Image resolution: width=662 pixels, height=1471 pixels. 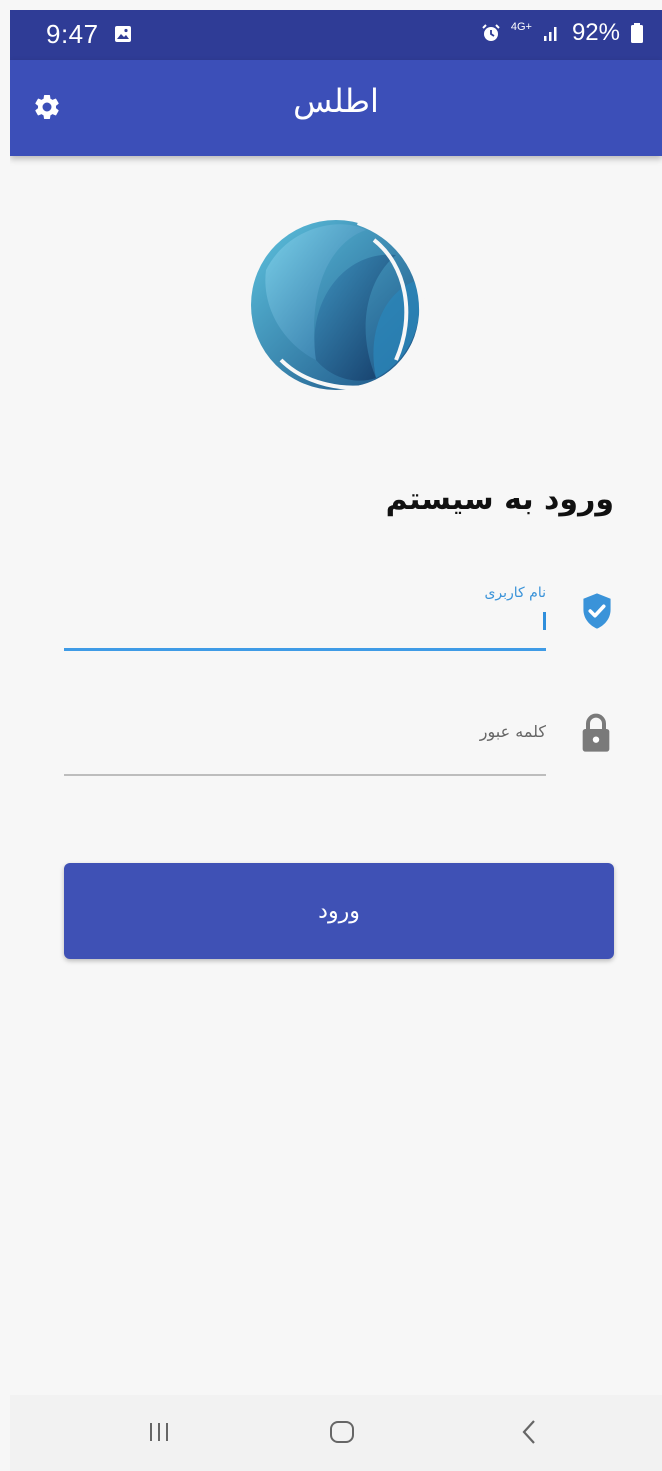 What do you see at coordinates (338, 306) in the screenshot?
I see `app-logo` at bounding box center [338, 306].